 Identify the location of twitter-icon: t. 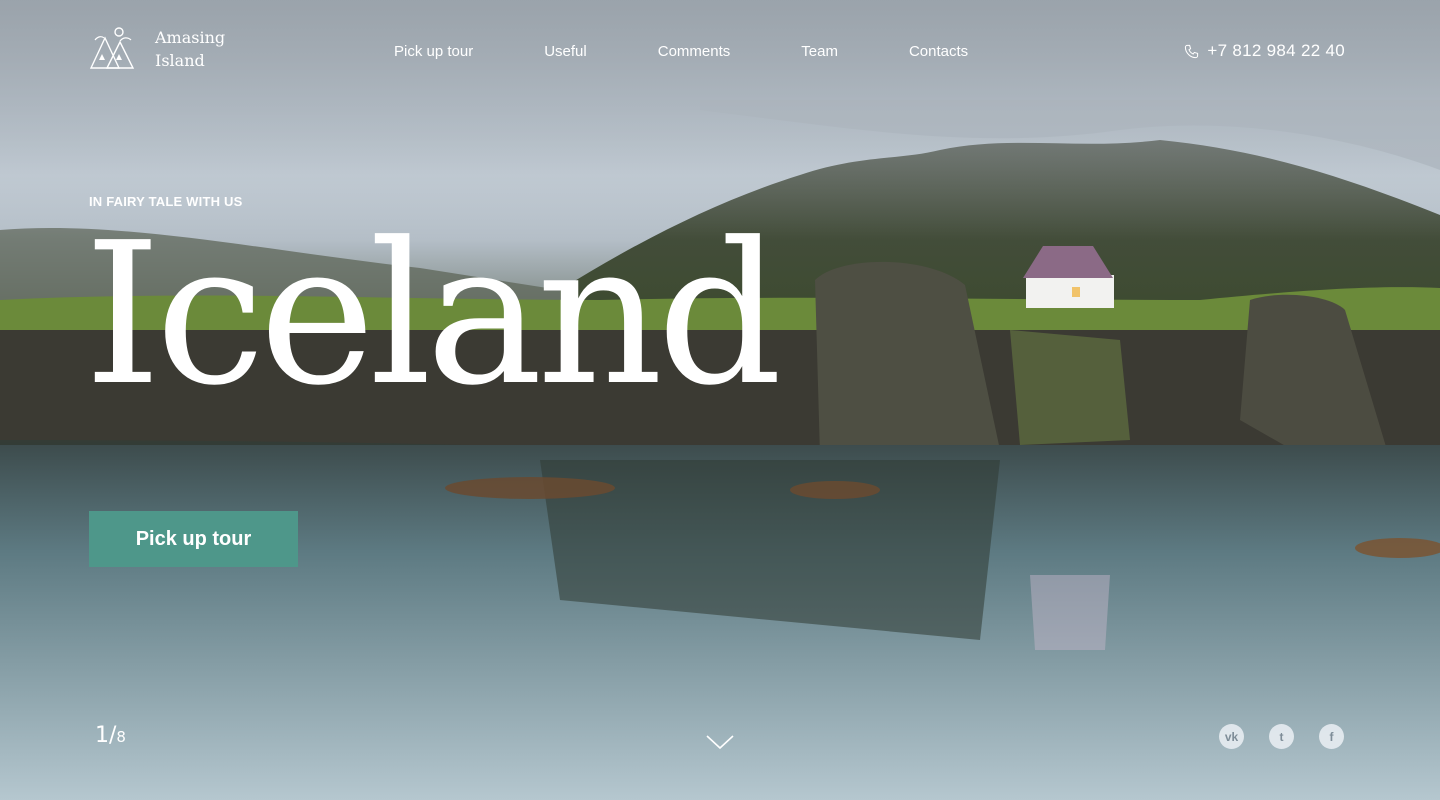
(1281, 736).